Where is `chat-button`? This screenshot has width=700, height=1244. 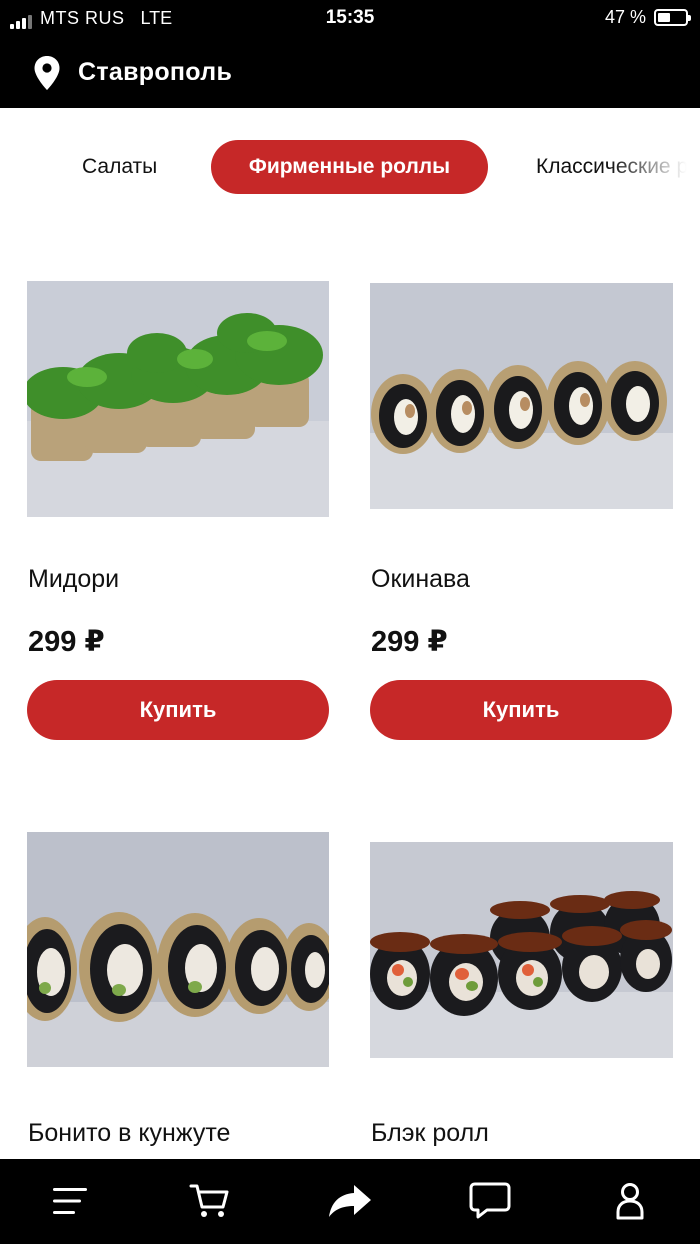 chat-button is located at coordinates (490, 1201).